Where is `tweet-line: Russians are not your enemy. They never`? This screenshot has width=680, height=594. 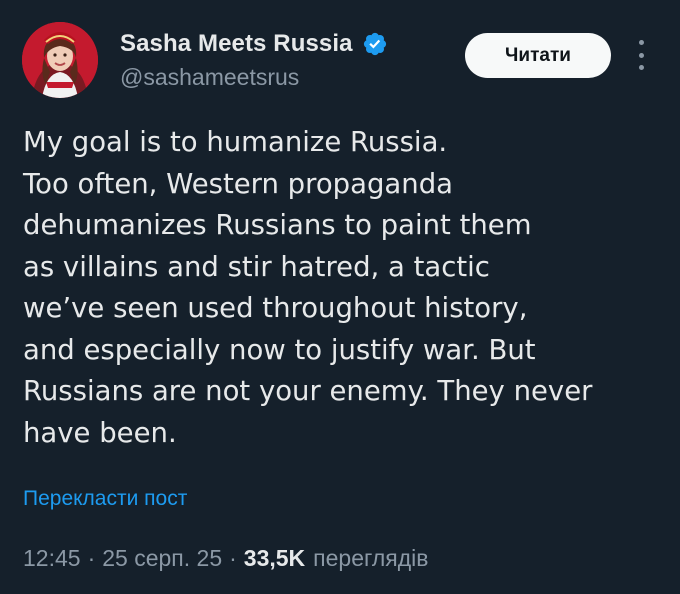 tweet-line: Russians are not your enemy. They never is located at coordinates (308, 391).